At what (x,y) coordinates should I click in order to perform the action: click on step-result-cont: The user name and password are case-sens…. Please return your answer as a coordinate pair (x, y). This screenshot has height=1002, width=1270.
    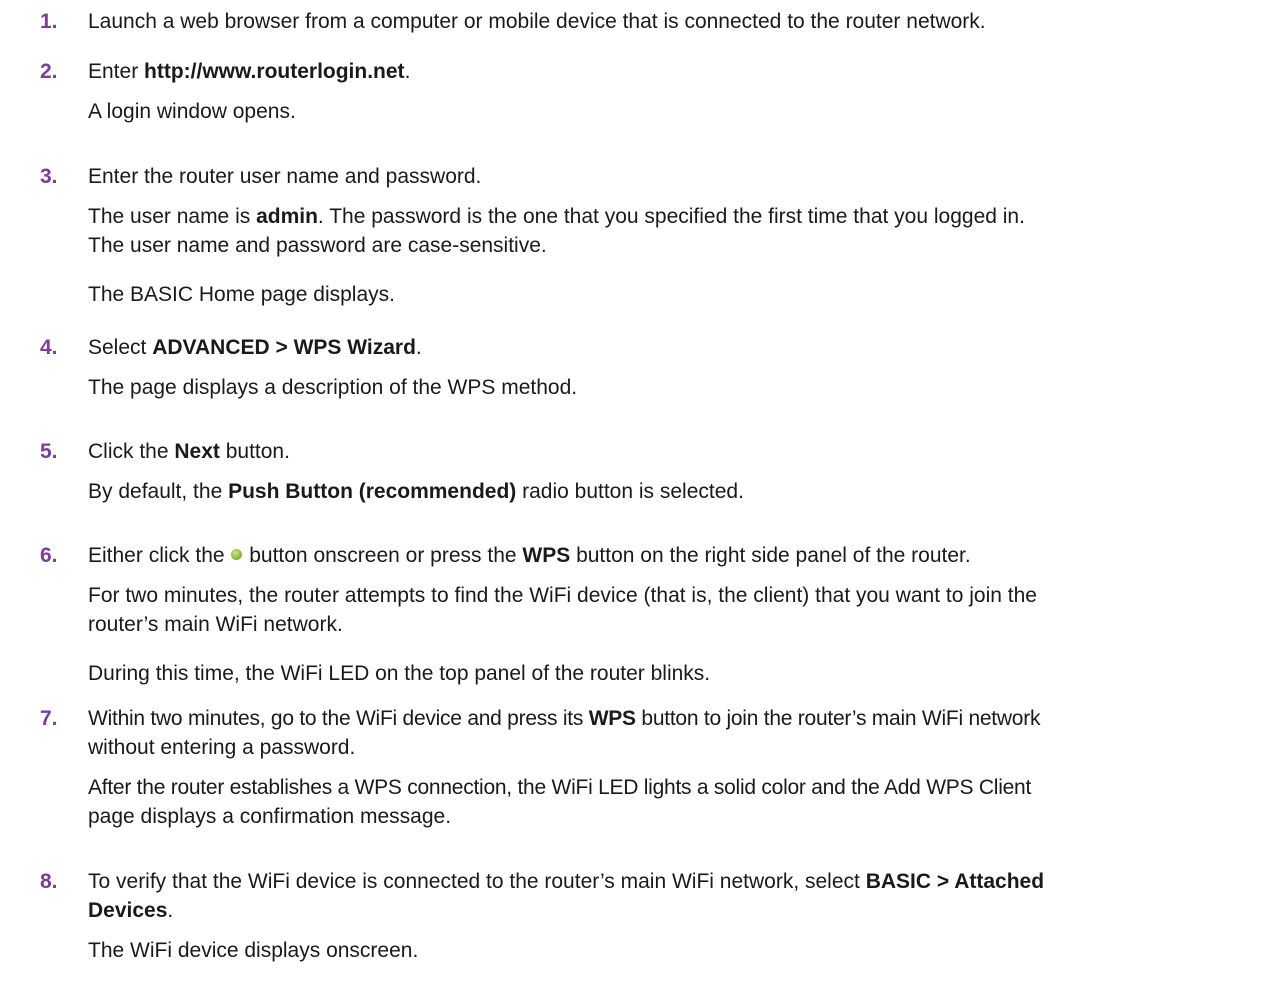
    Looking at the image, I should click on (678, 245).